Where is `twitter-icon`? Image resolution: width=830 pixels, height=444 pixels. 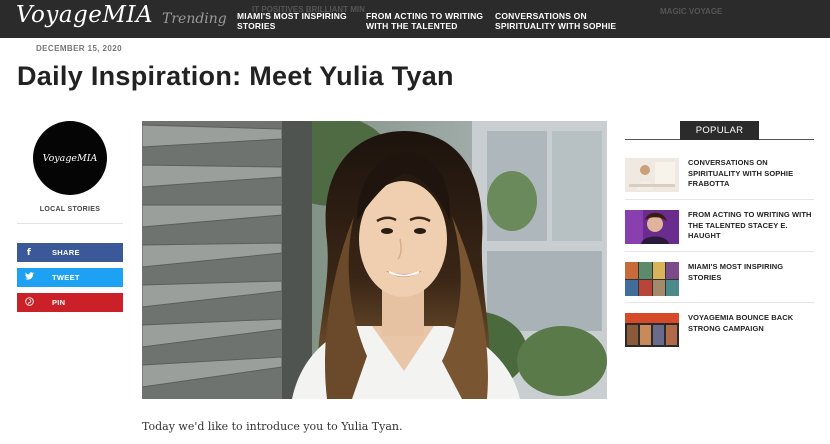
twitter-icon is located at coordinates (29, 277).